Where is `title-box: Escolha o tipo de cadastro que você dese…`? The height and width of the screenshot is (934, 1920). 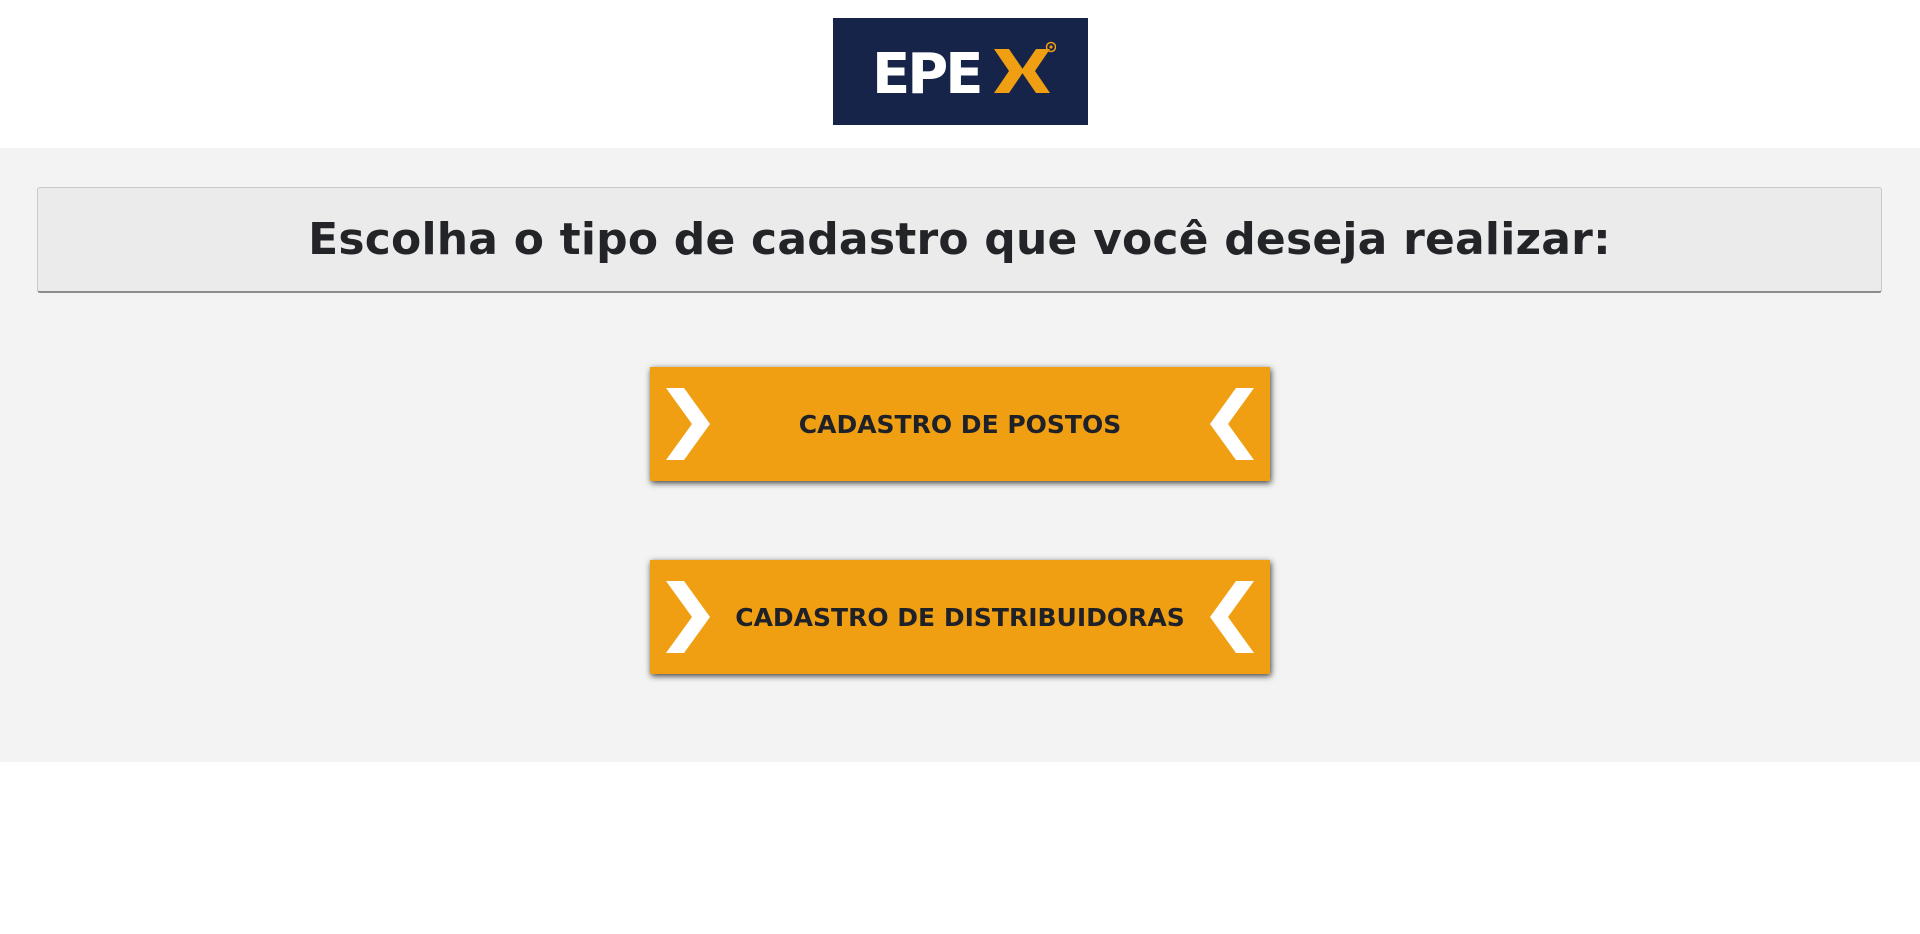 title-box: Escolha o tipo de cadastro que você dese… is located at coordinates (959, 240).